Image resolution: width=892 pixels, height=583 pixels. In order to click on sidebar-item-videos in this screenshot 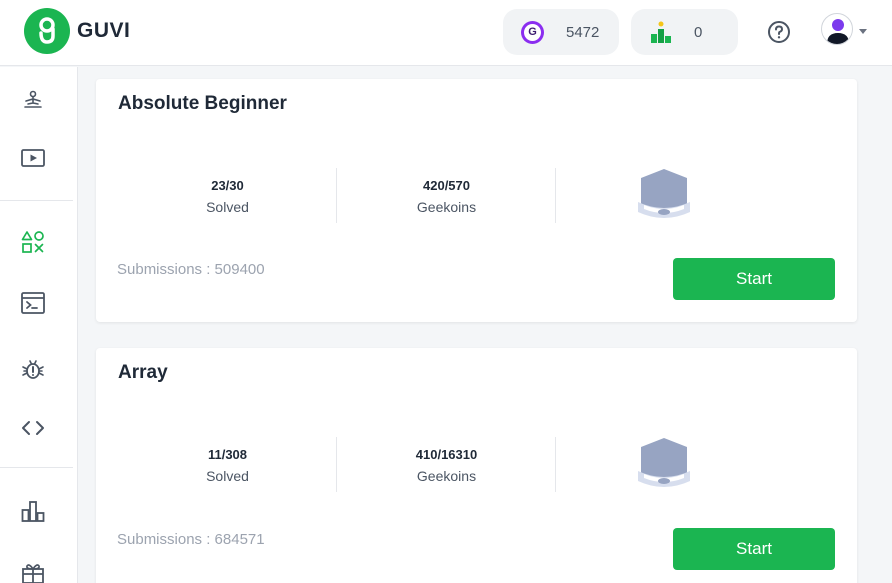, I will do `click(33, 158)`.